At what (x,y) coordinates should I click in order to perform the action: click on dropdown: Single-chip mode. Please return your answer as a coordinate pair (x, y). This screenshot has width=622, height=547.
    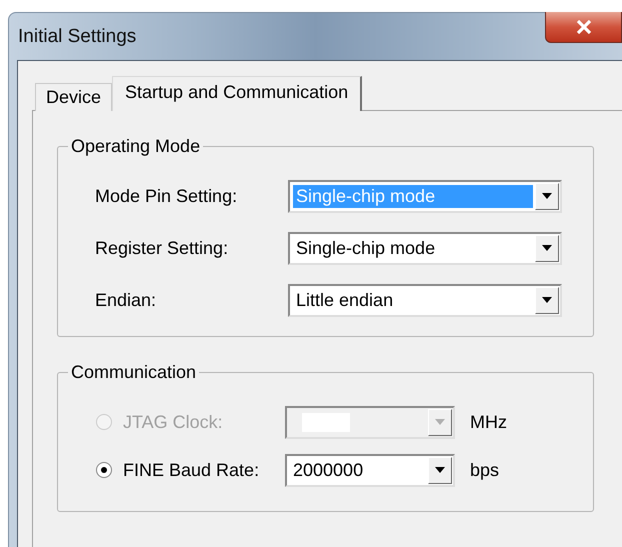
    Looking at the image, I should click on (425, 248).